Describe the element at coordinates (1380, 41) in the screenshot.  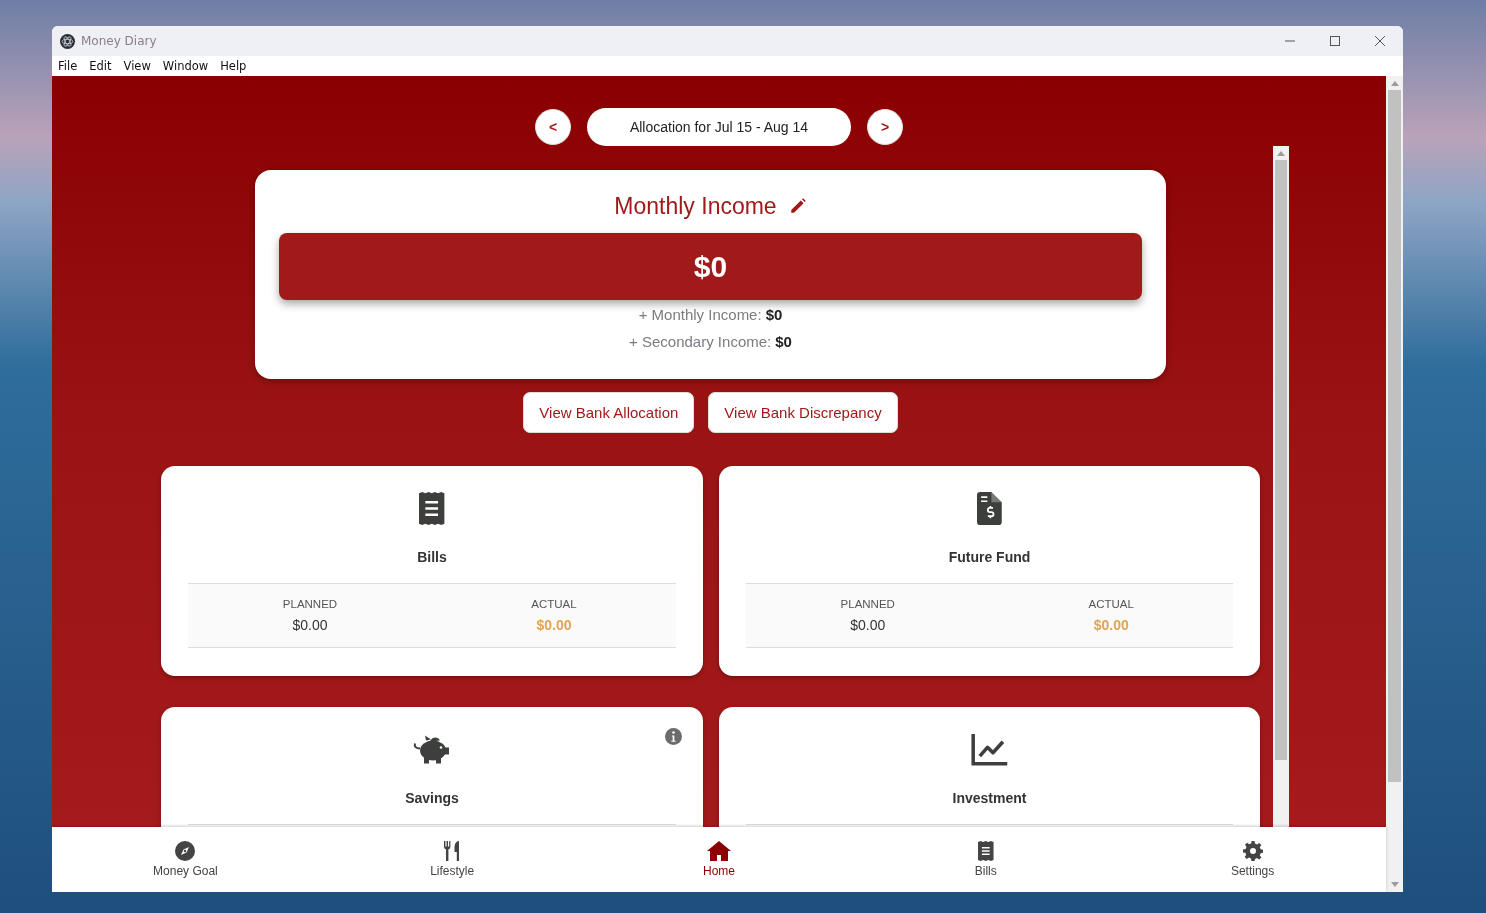
I see `close-icon` at that location.